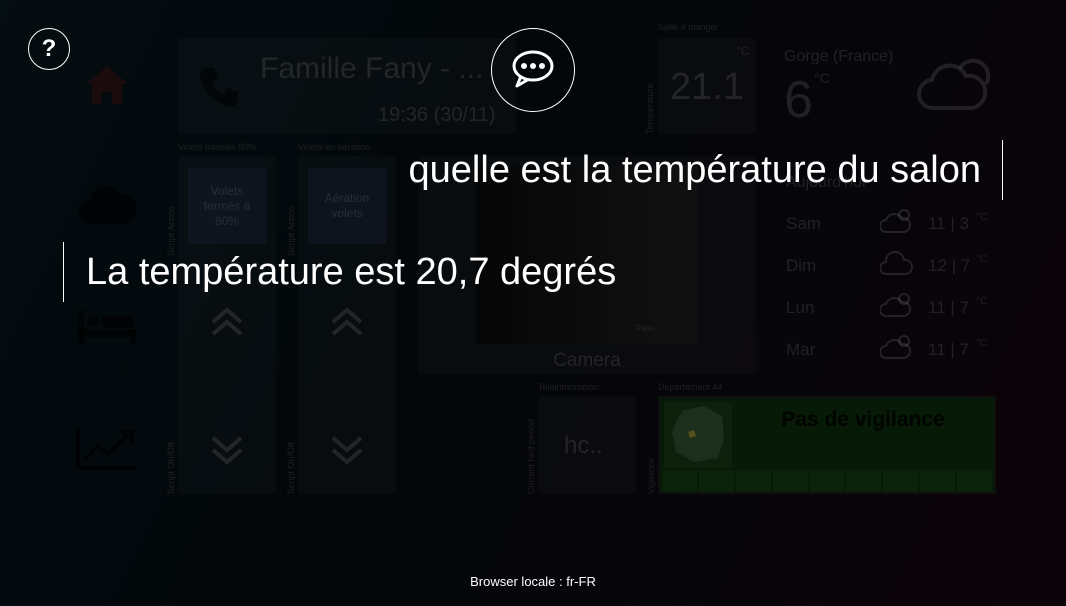  I want to click on speech-bubble-icon, so click(533, 70).